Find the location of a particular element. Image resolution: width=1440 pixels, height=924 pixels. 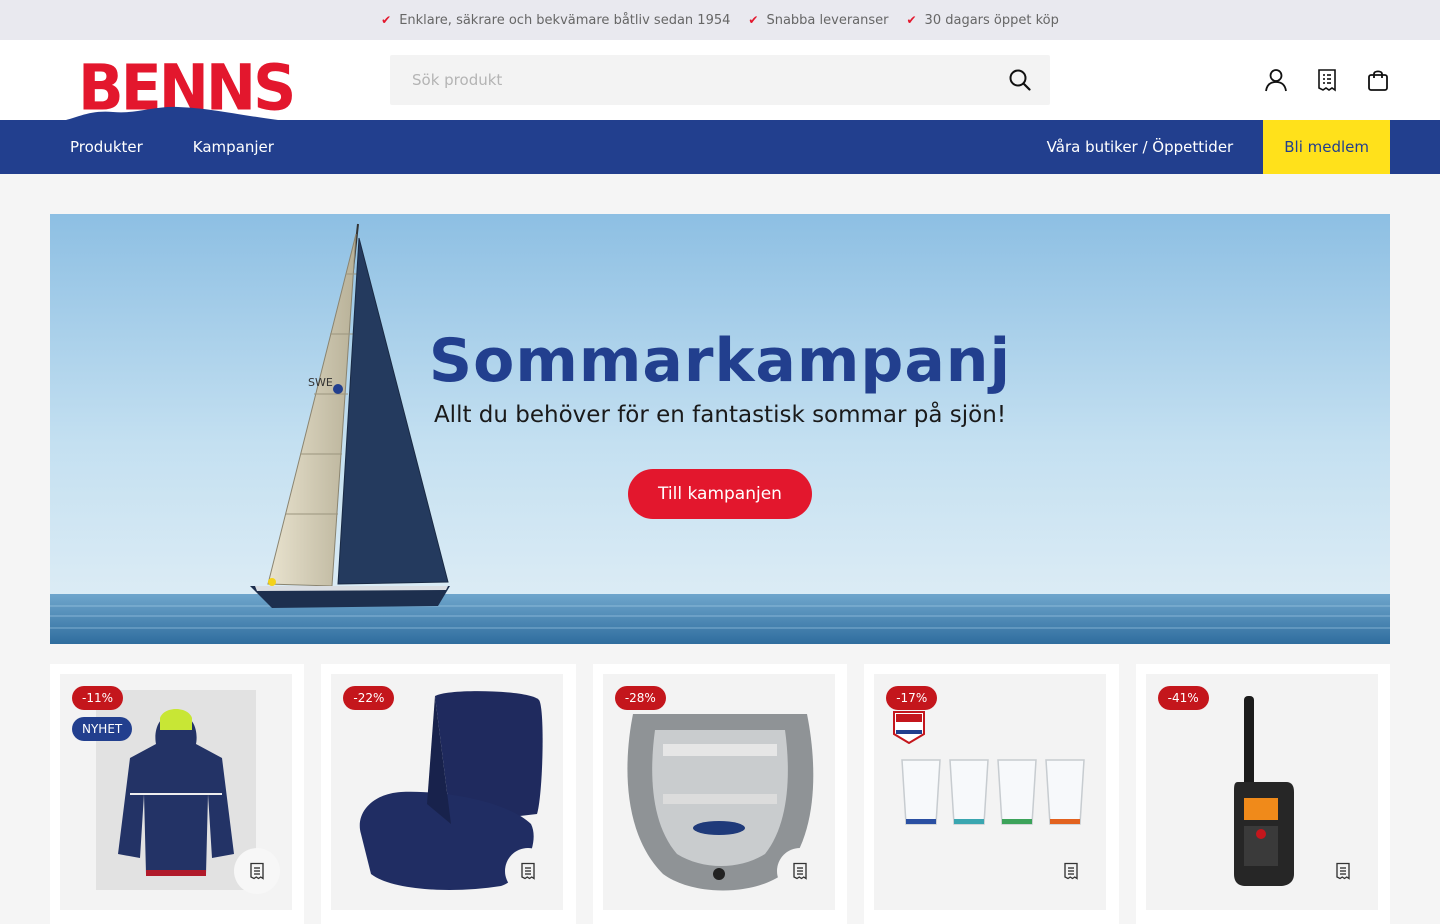

usp-text: 30 dagars öppet köp is located at coordinates (991, 20).